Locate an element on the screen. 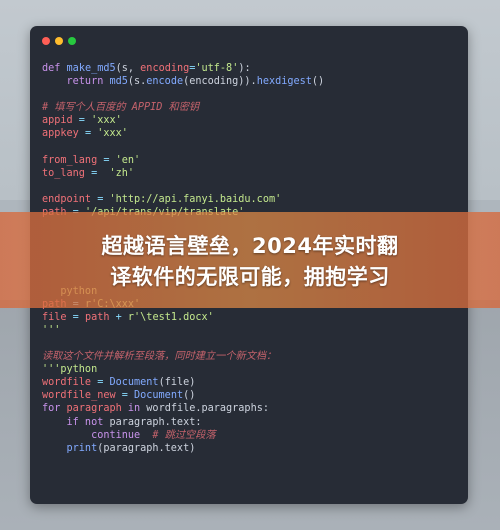  code-token: 'utf-8' is located at coordinates (217, 68).